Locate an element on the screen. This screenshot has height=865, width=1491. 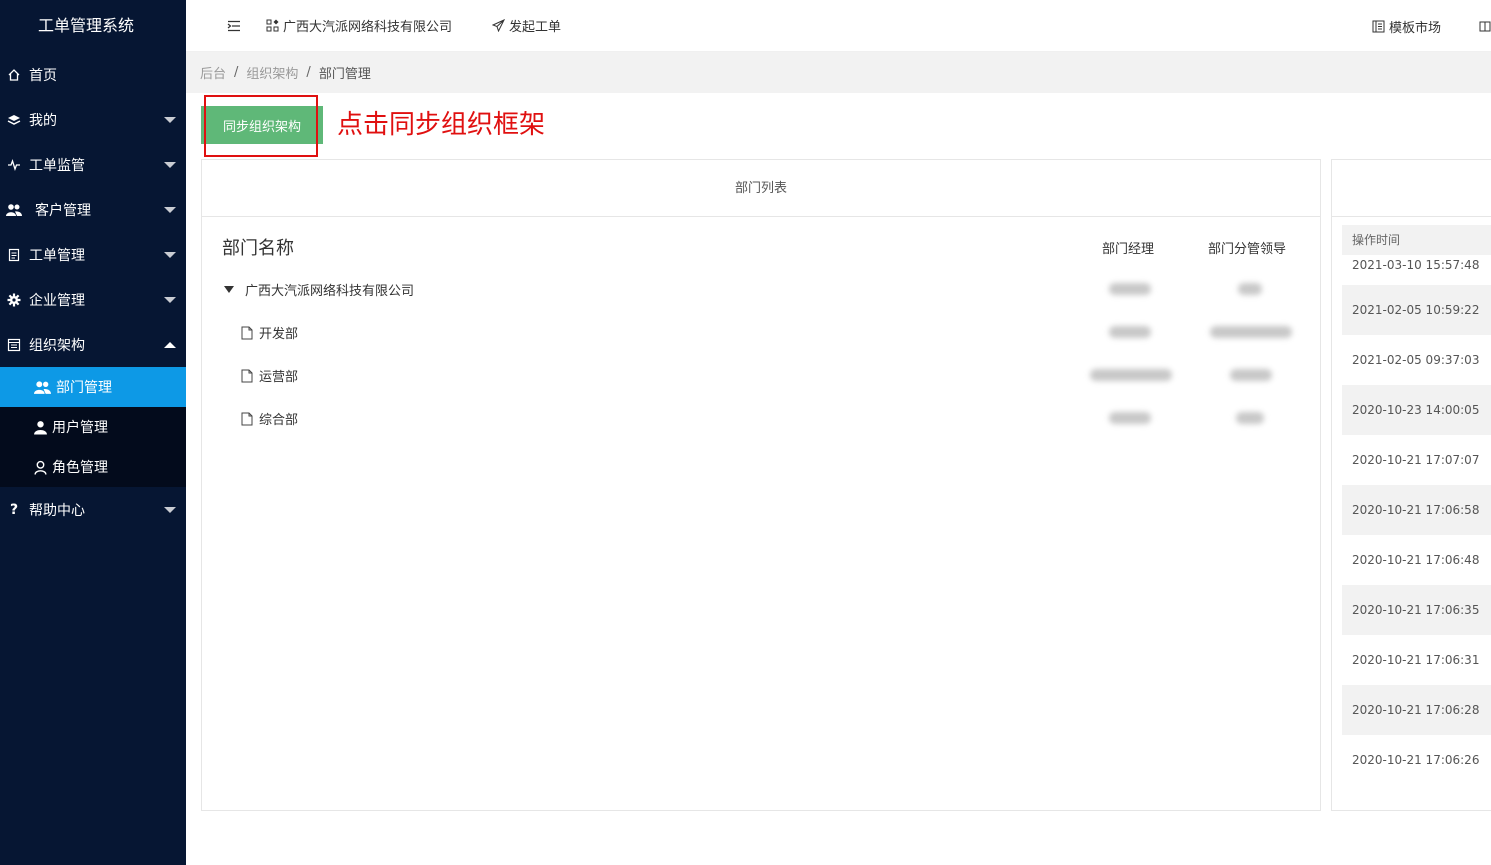
log-row: 2020-10-21 17:07:07 is located at coordinates (1416, 460).